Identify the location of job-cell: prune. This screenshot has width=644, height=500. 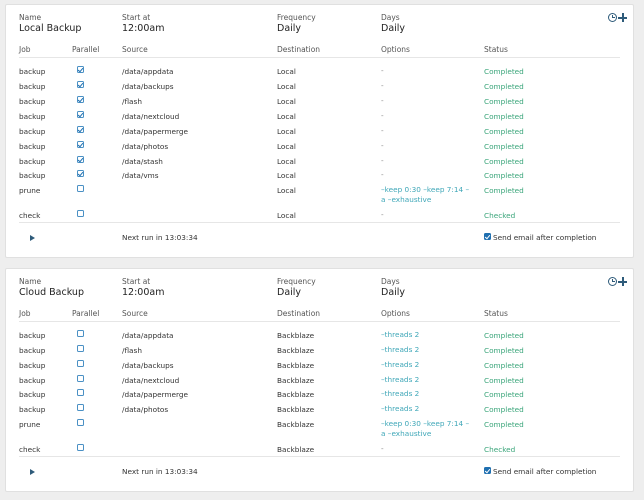
(30, 190).